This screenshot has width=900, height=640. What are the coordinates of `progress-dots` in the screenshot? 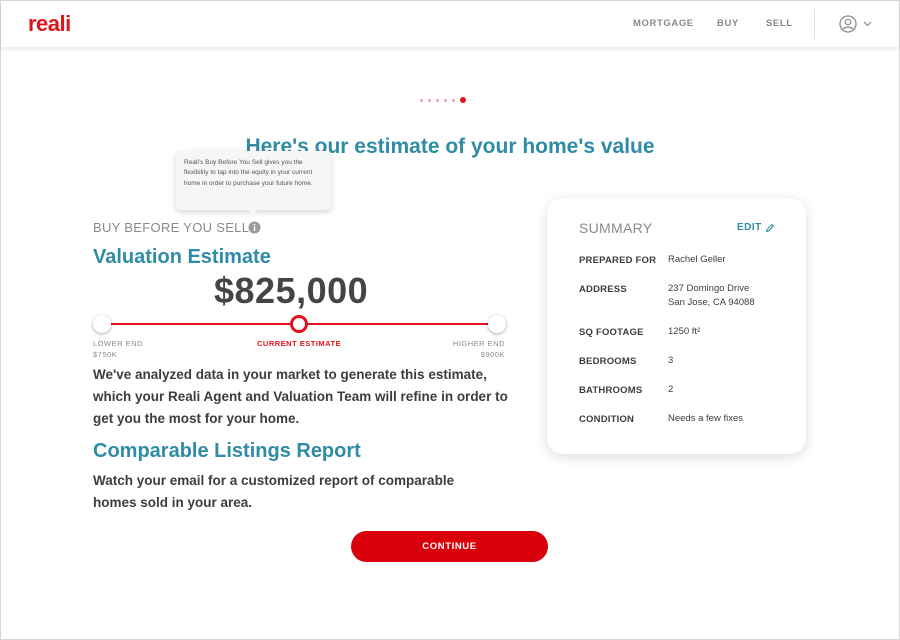 It's located at (443, 100).